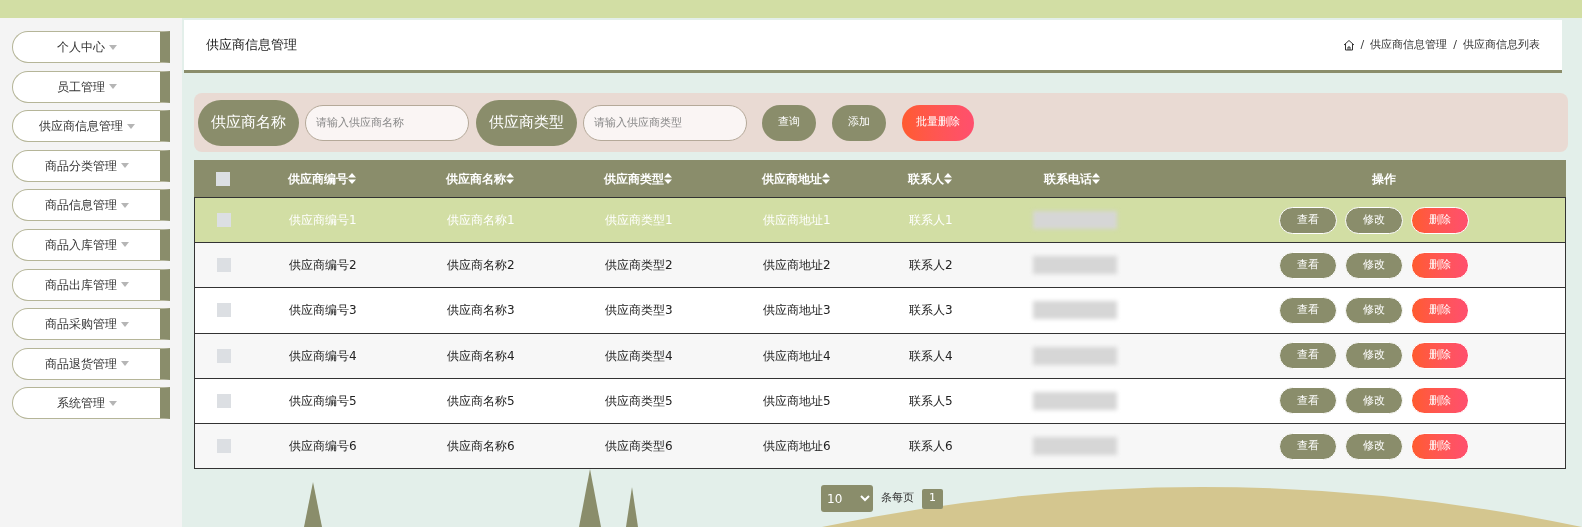 This screenshot has height=527, width=1582. What do you see at coordinates (323, 311) in the screenshot?
I see `table-cell-text: 供应商编号3` at bounding box center [323, 311].